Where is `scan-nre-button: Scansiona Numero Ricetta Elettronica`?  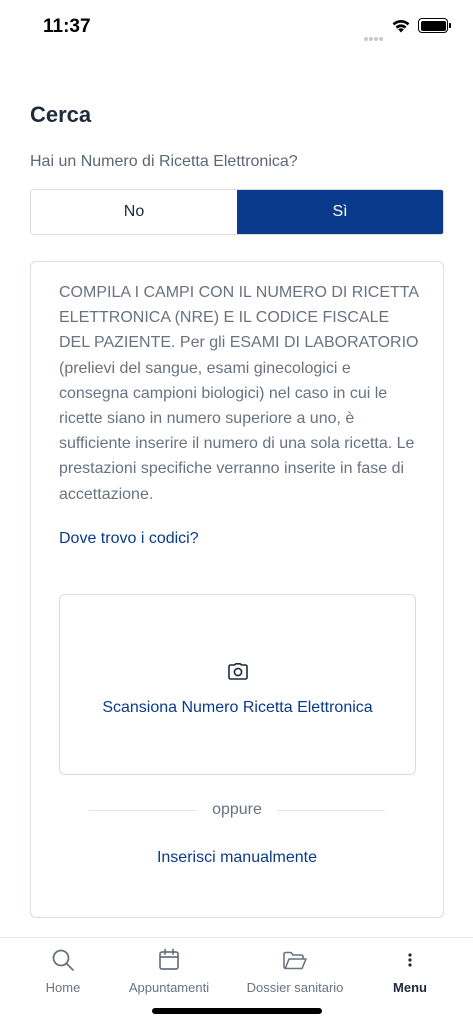 scan-nre-button: Scansiona Numero Ricetta Elettronica is located at coordinates (237, 684).